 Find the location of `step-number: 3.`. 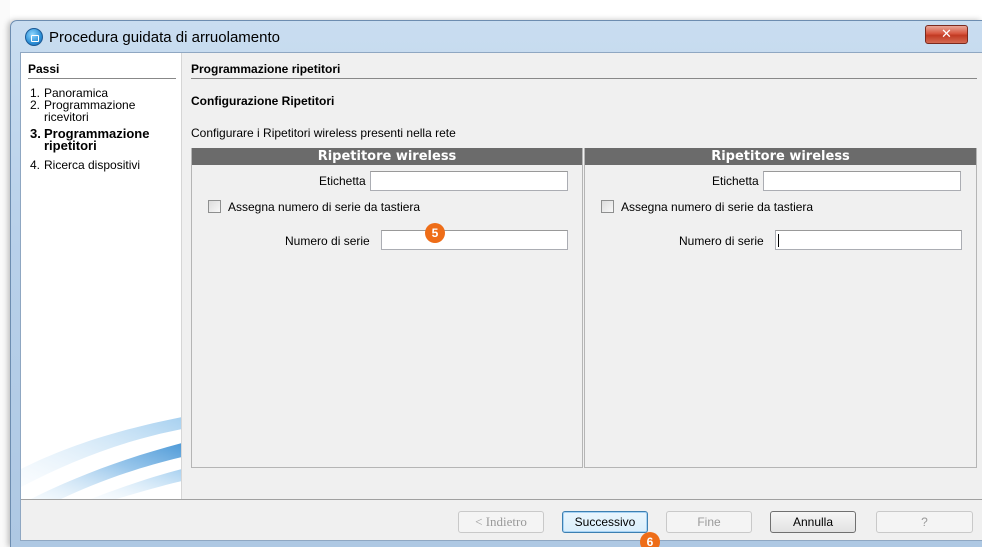

step-number: 3. is located at coordinates (35, 133).